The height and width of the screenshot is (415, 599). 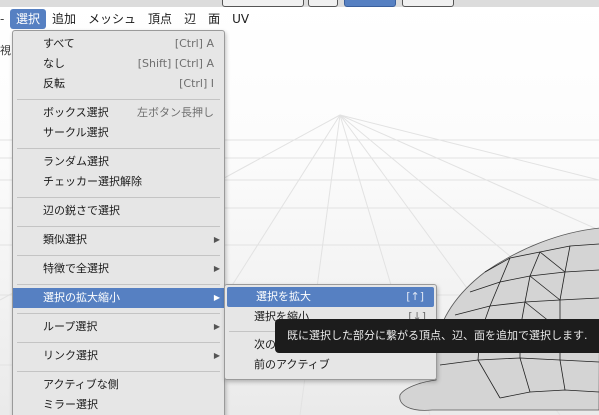 I want to click on menu-uv: UV, so click(x=240, y=19).